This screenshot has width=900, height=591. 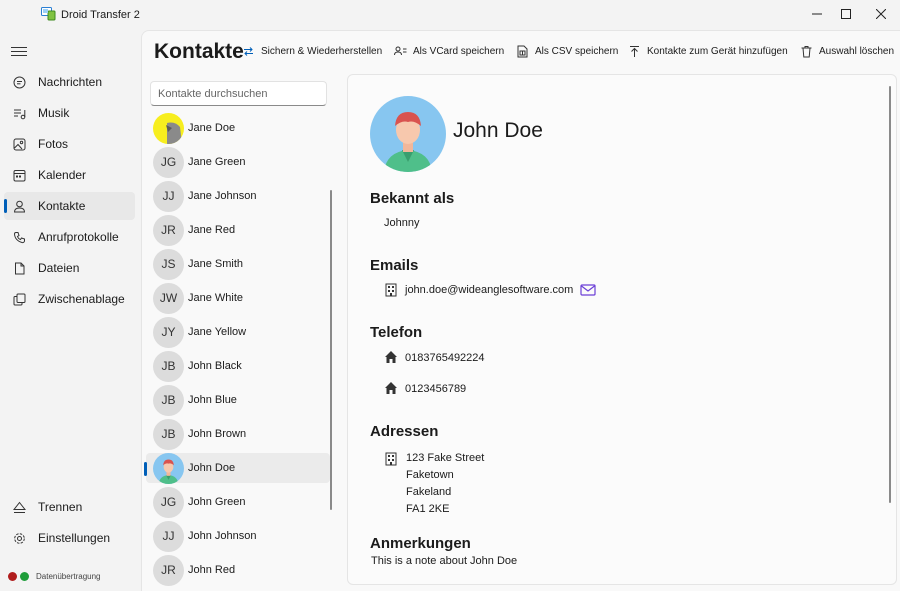 I want to click on nav-label: Kalender, so click(x=62, y=175).